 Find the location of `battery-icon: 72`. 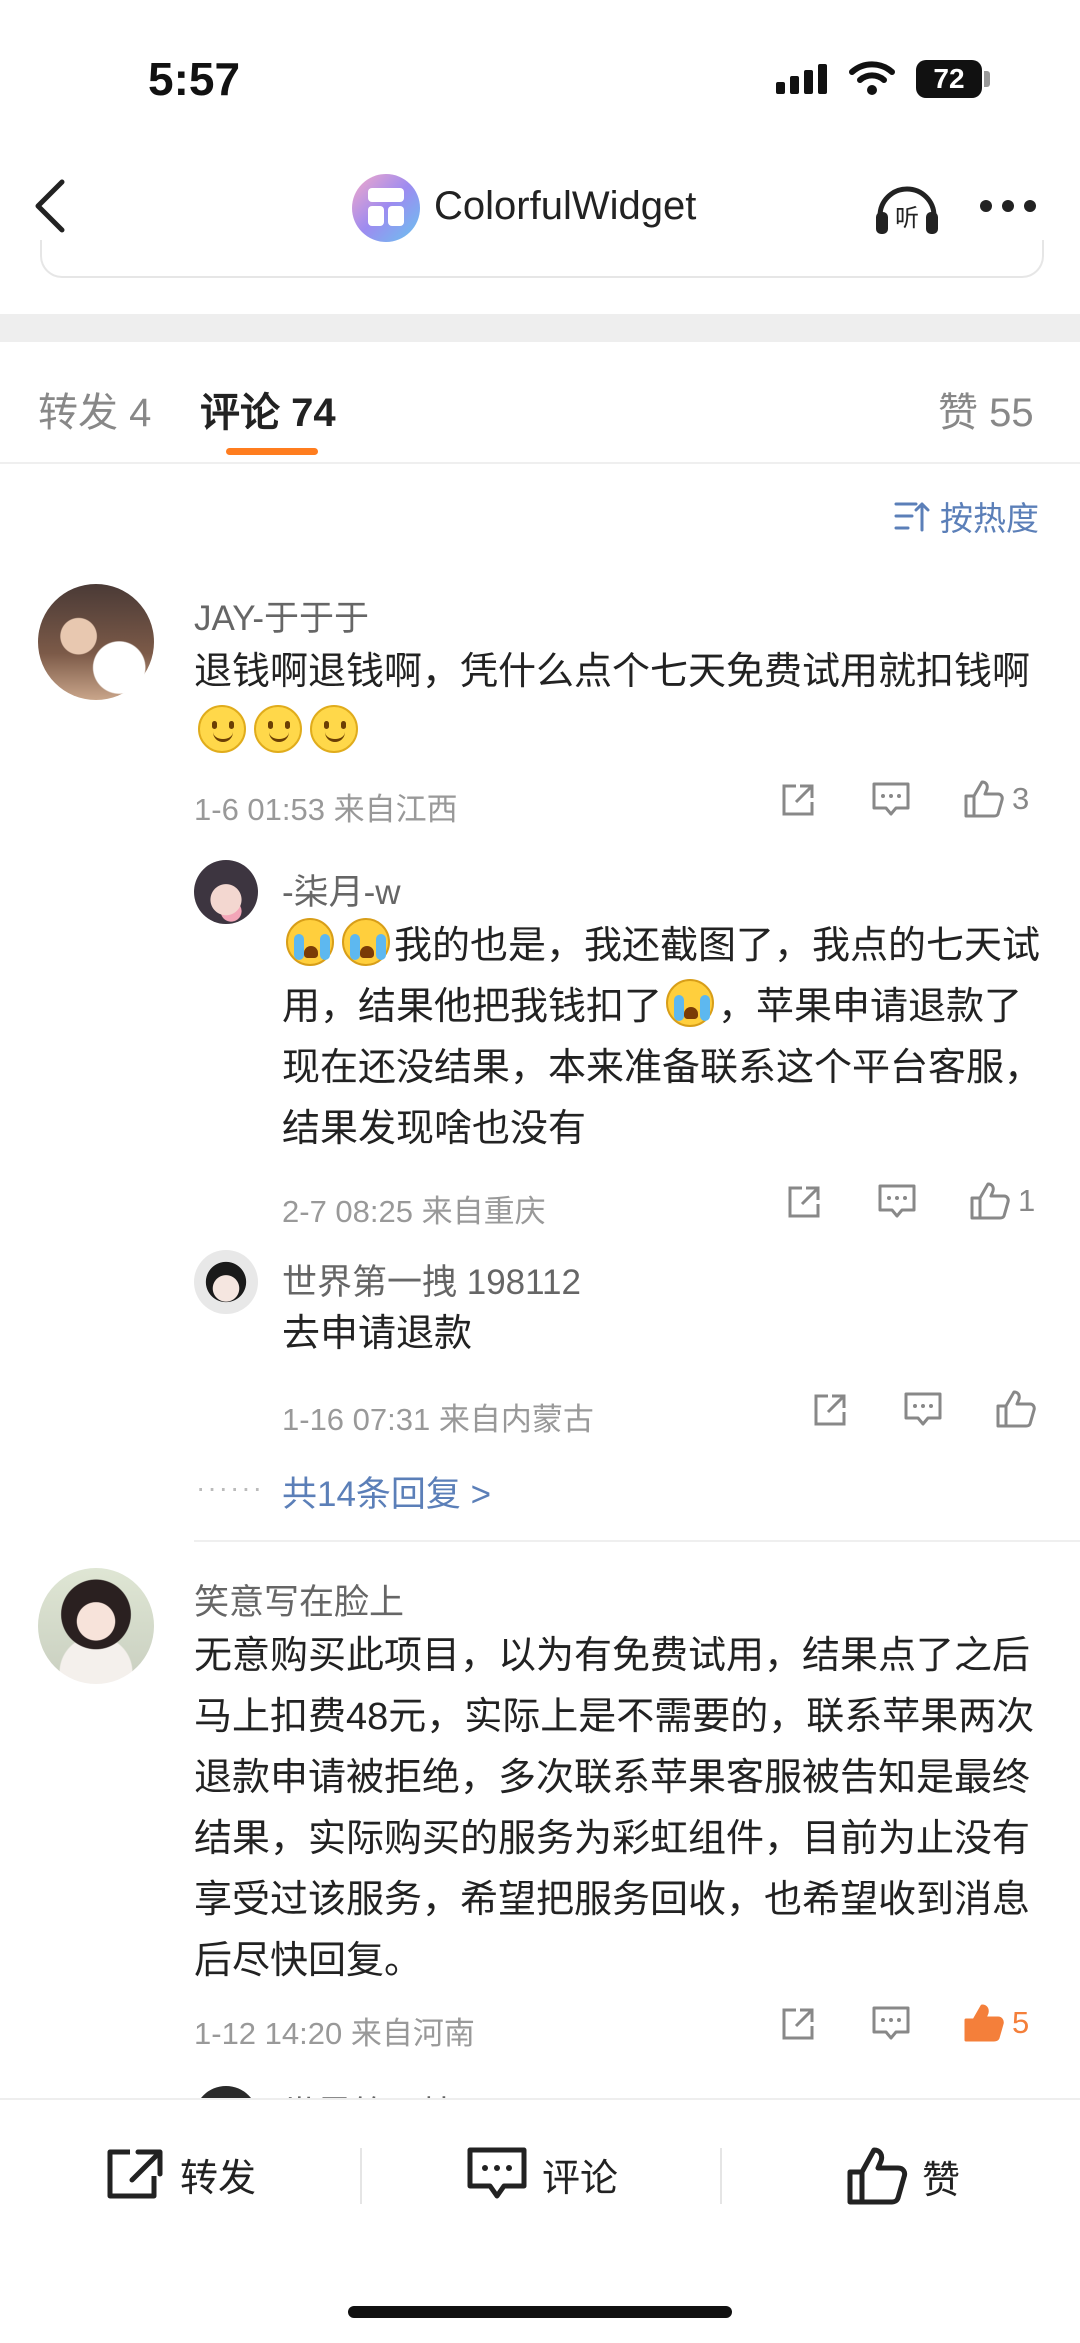

battery-icon: 72 is located at coordinates (949, 79).